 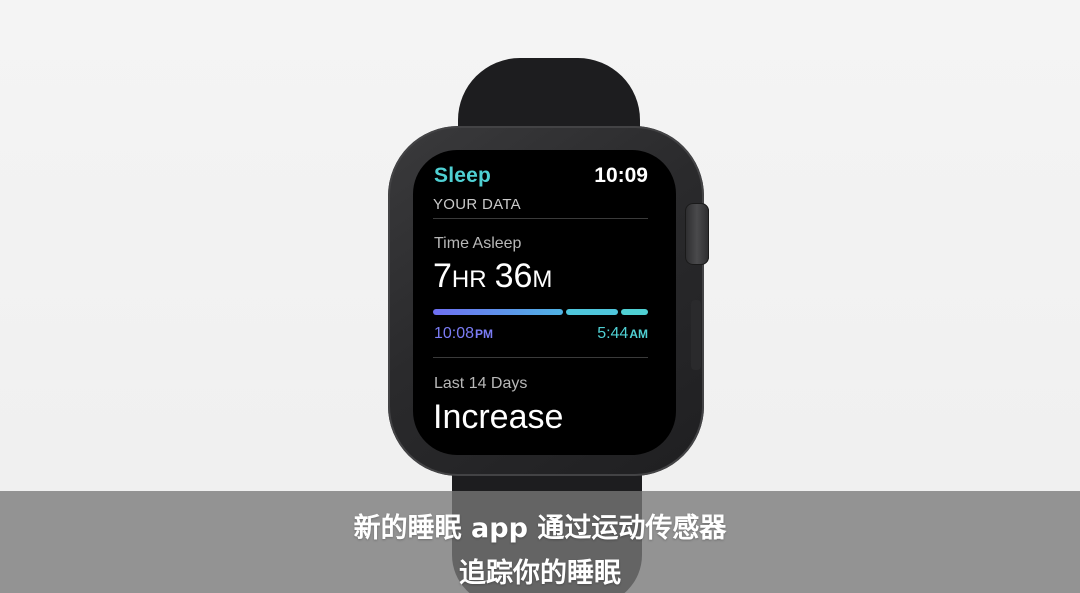 What do you see at coordinates (513, 276) in the screenshot?
I see `minutes-value: 36` at bounding box center [513, 276].